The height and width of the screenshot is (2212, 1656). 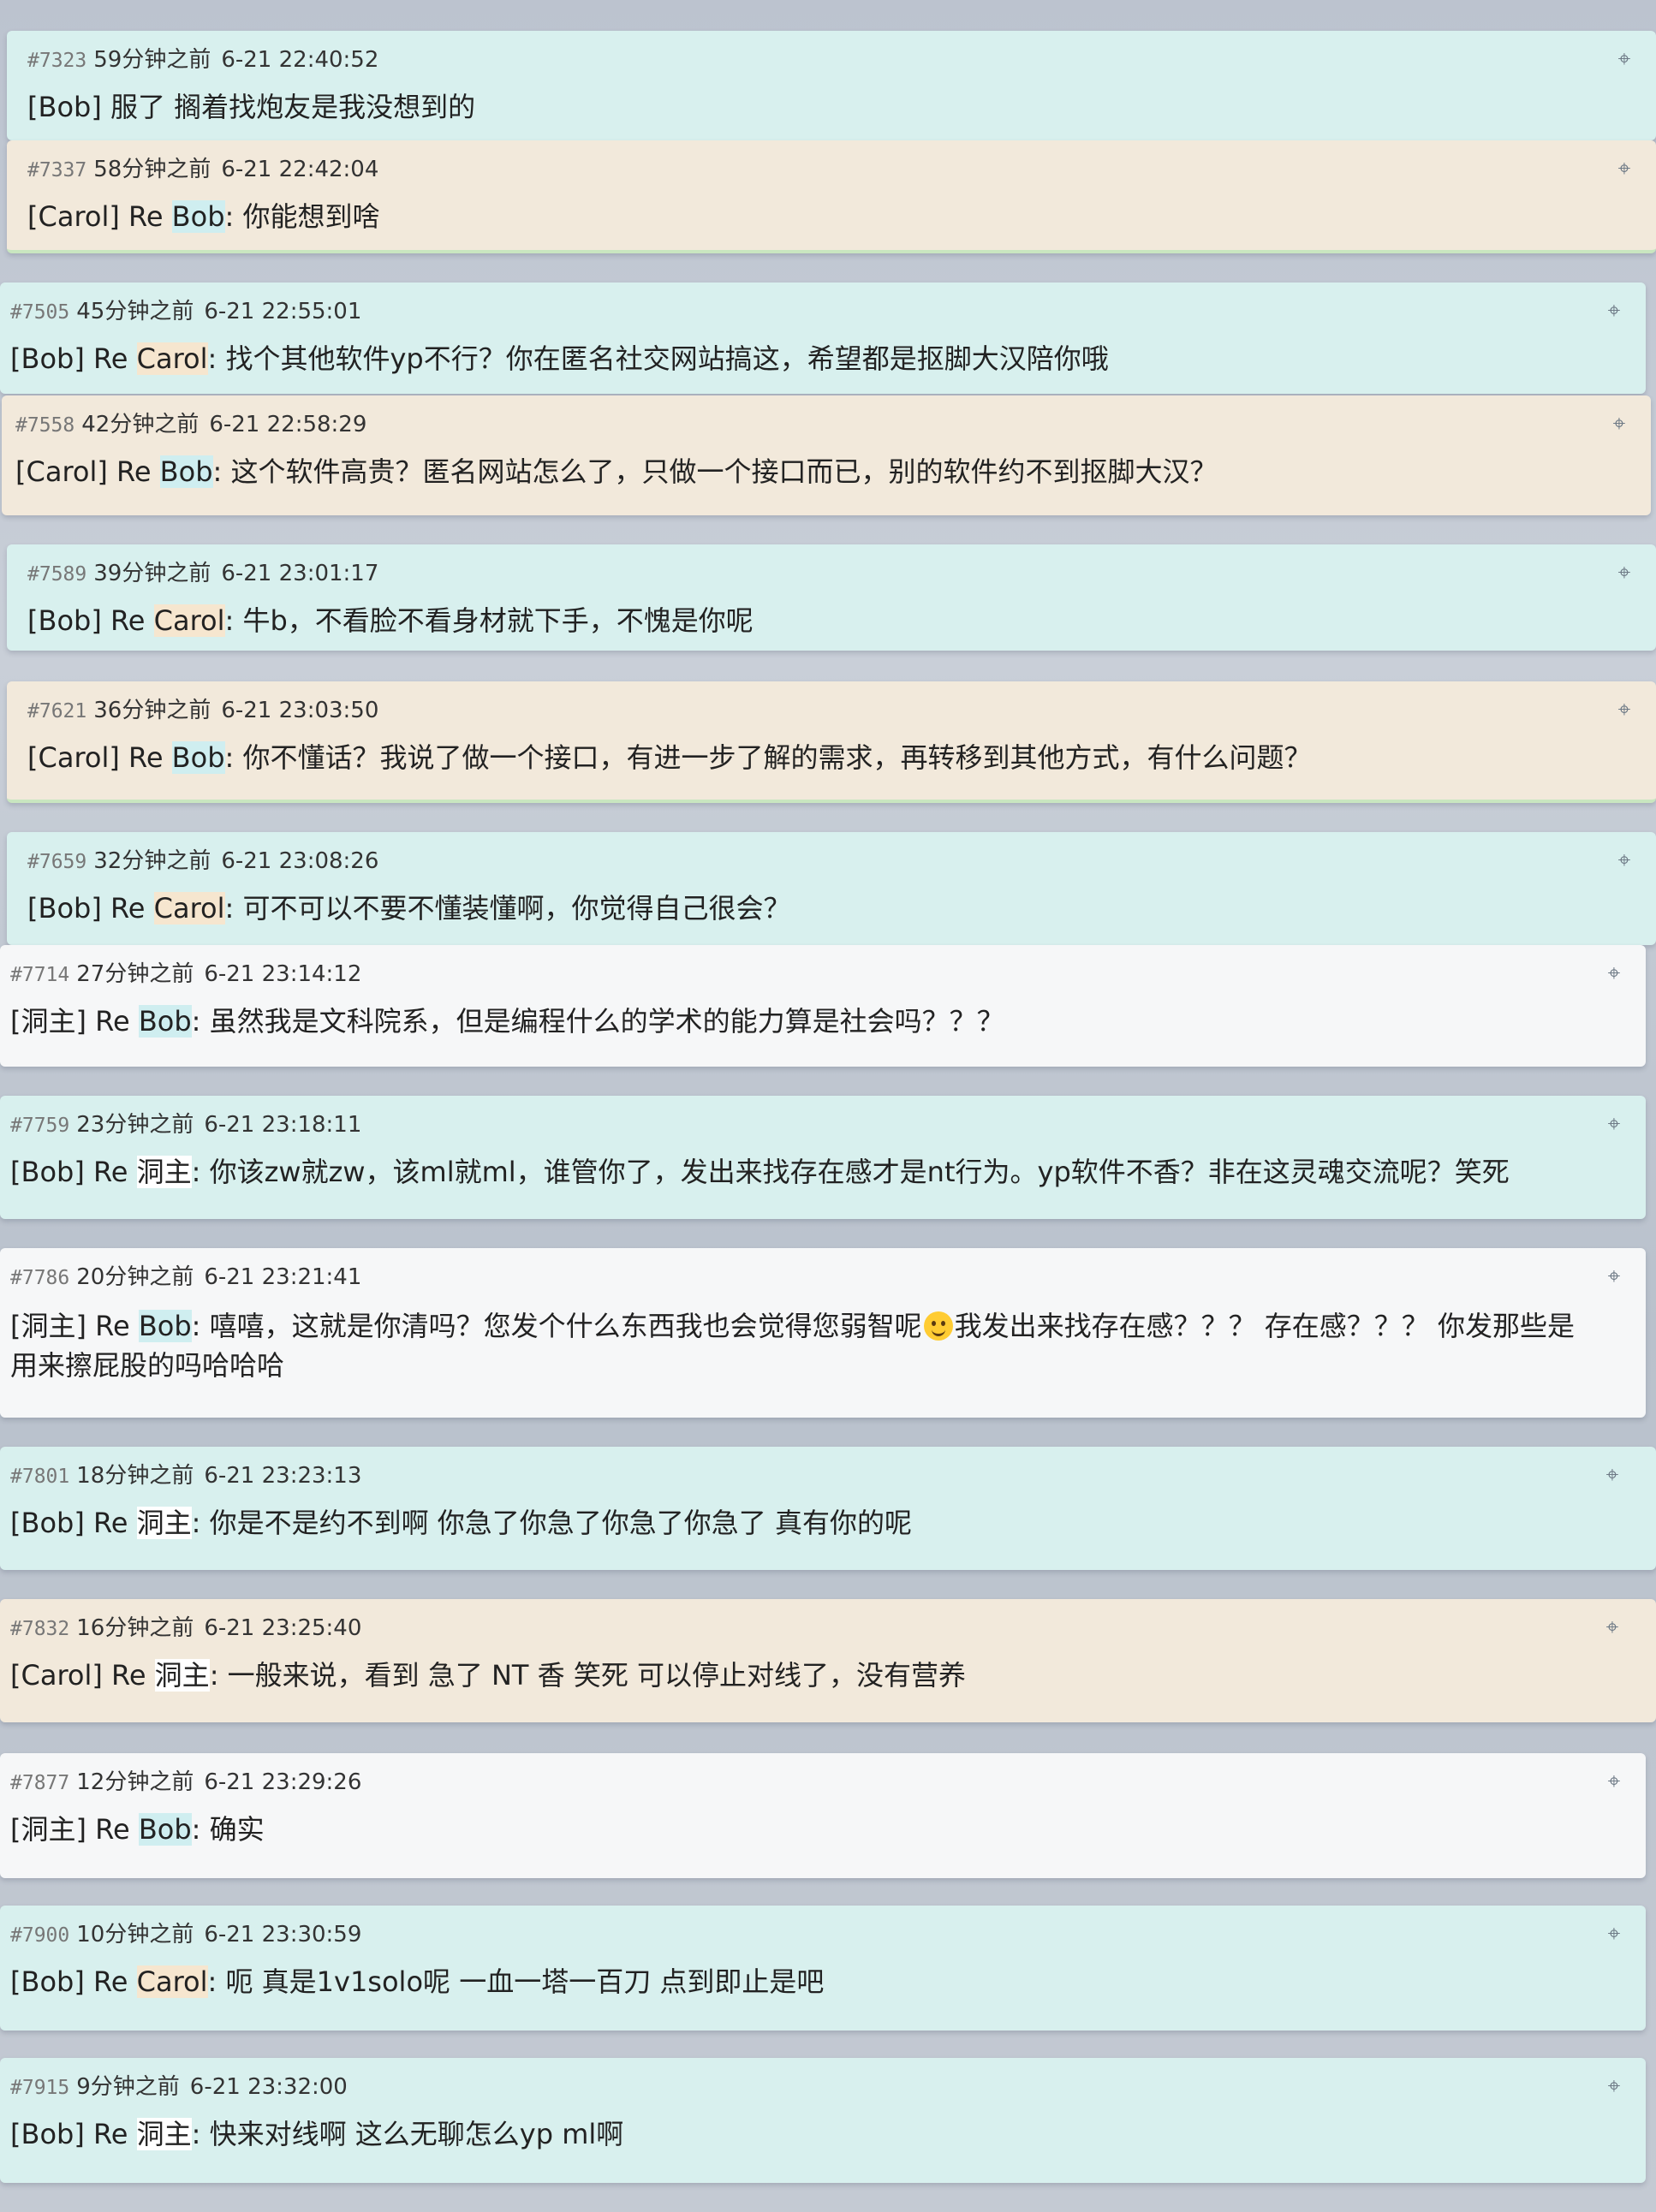 I want to click on post-relative-time: 12分钟之前, so click(x=135, y=1782).